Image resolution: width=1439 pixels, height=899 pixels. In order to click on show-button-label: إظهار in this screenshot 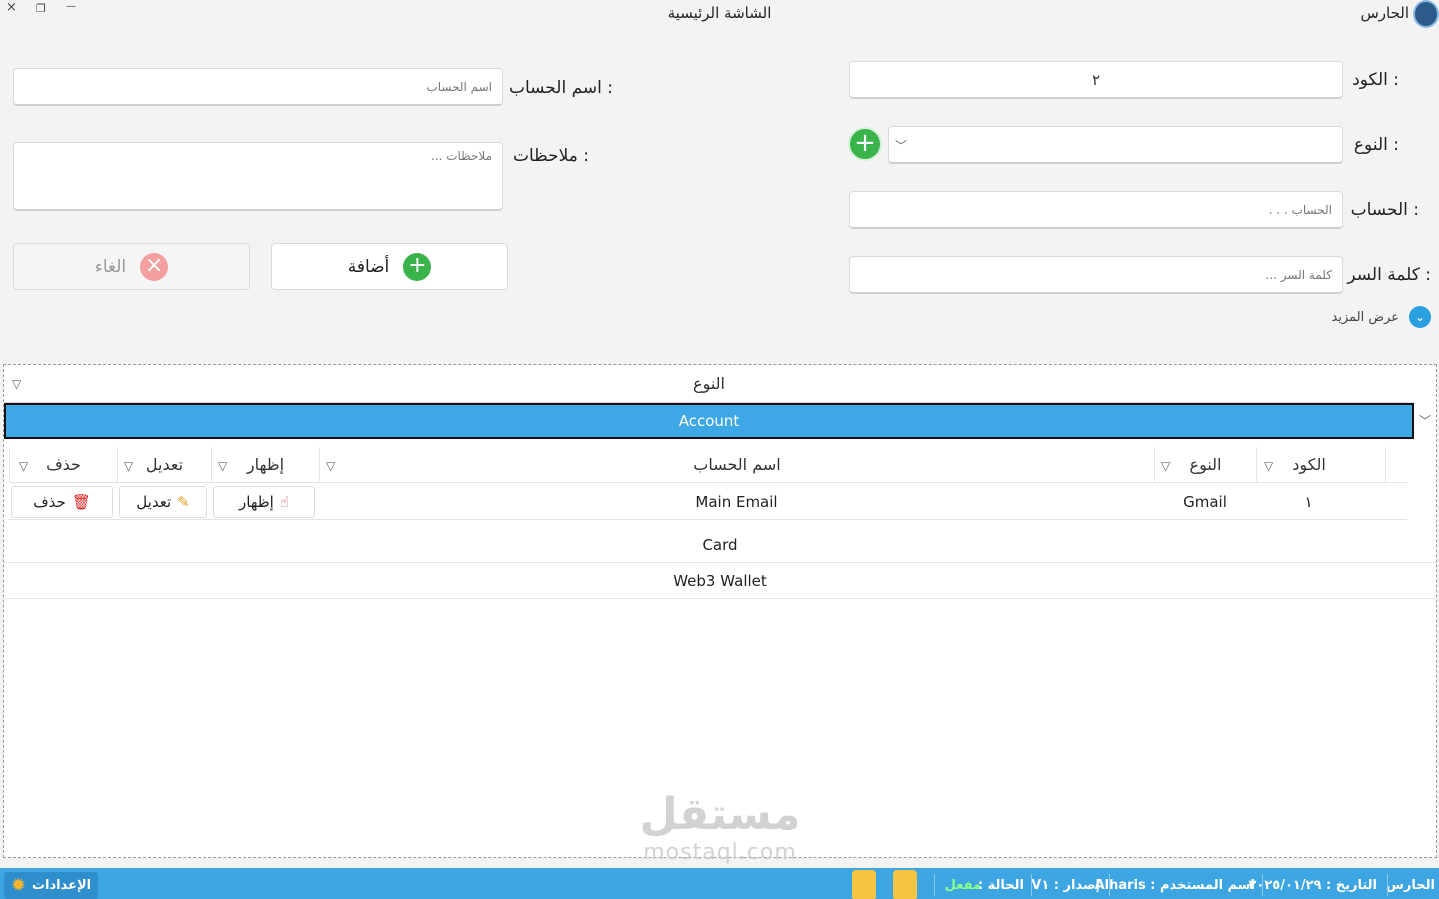, I will do `click(256, 502)`.